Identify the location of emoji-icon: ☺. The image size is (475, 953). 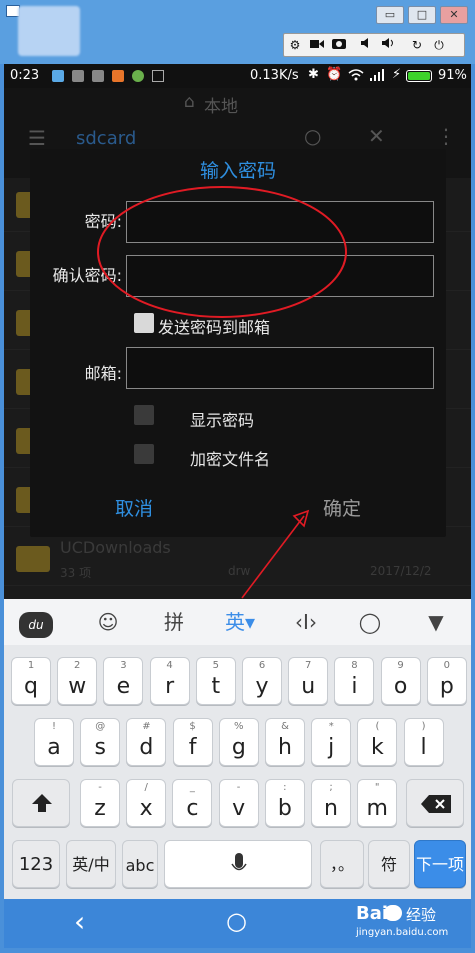
(108, 622).